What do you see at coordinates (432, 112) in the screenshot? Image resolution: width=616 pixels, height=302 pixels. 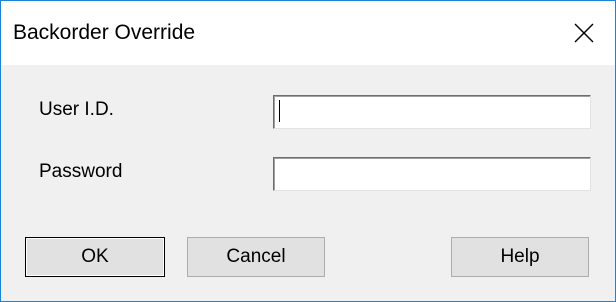 I see `user-id-field` at bounding box center [432, 112].